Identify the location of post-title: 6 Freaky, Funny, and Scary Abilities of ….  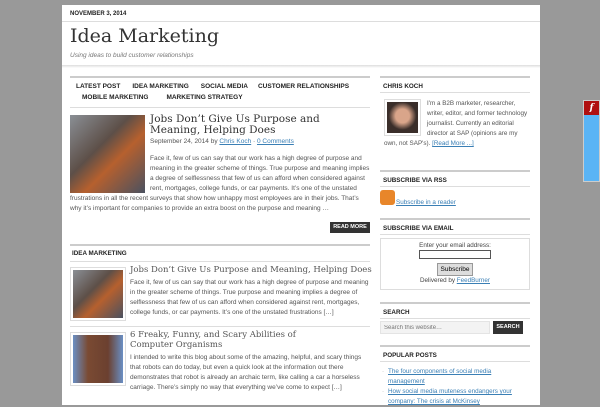
(230, 340).